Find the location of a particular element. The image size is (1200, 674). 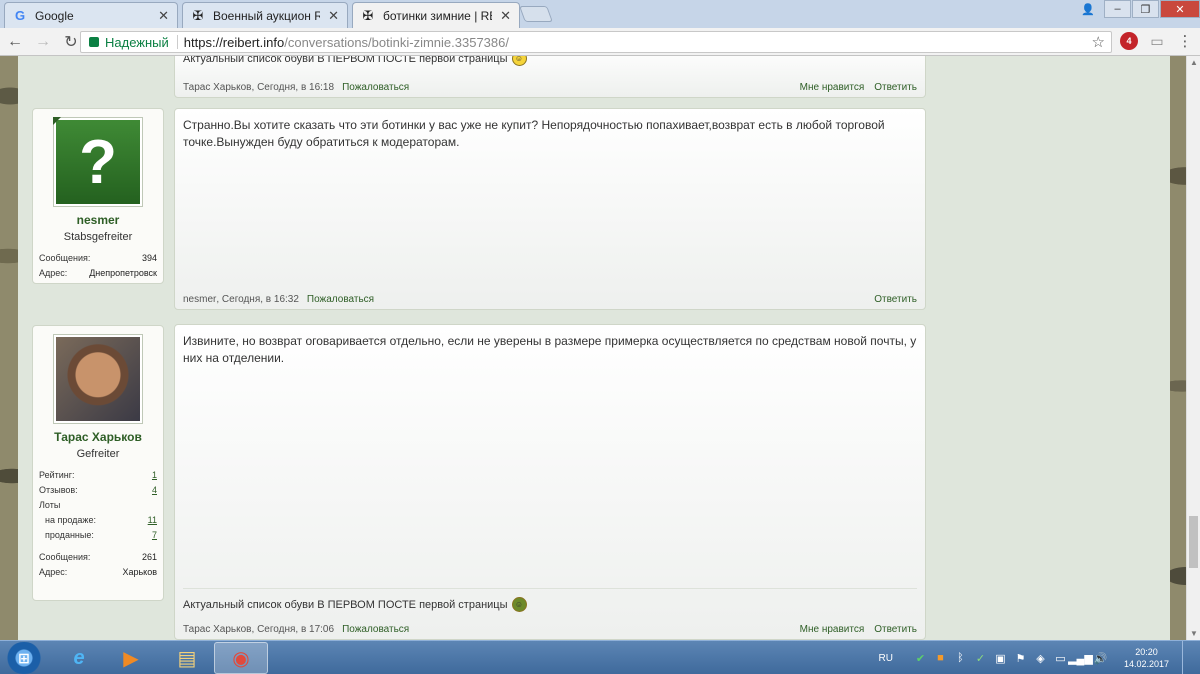

stat-messages: Сообщения: 394 is located at coordinates (98, 258).